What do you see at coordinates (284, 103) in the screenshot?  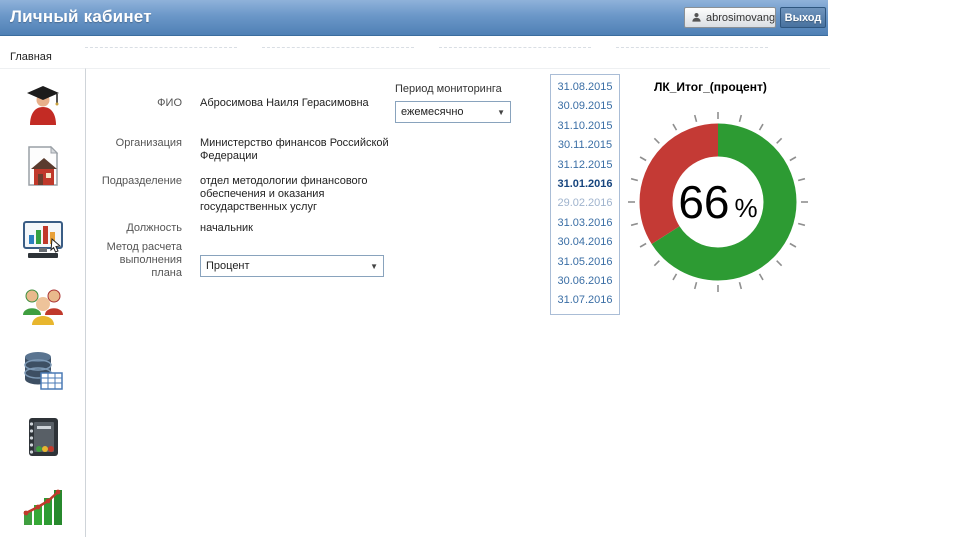 I see `fio-value: Абросимова Наиля Герасимовна` at bounding box center [284, 103].